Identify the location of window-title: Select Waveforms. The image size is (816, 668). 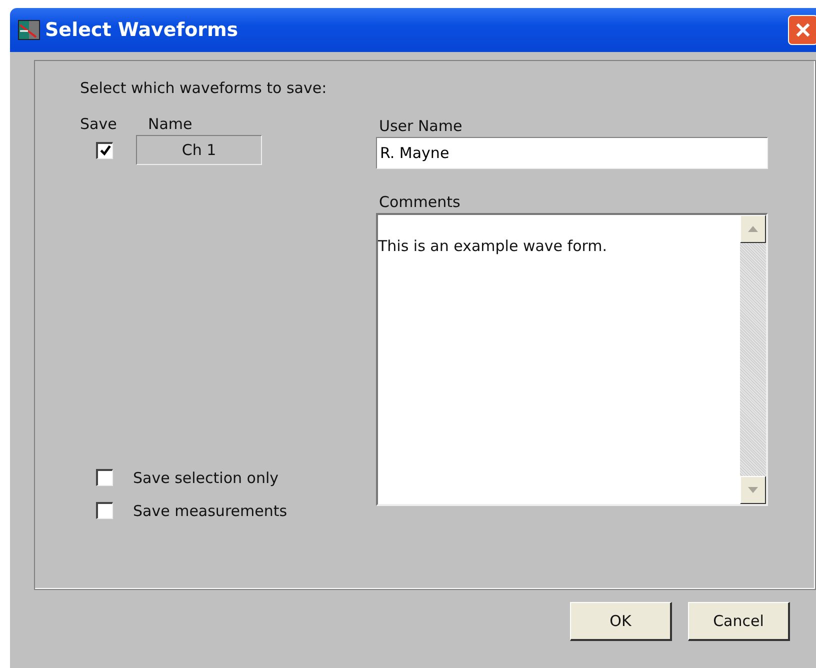
(141, 30).